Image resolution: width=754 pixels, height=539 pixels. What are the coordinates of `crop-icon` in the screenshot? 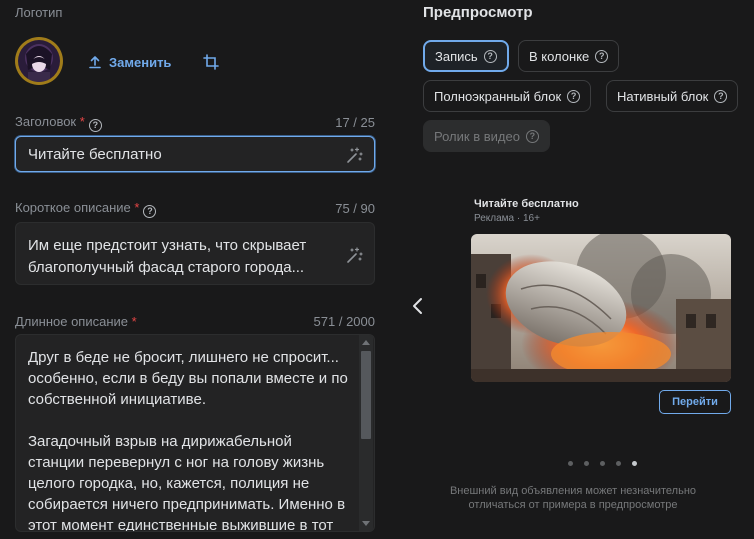 It's located at (211, 62).